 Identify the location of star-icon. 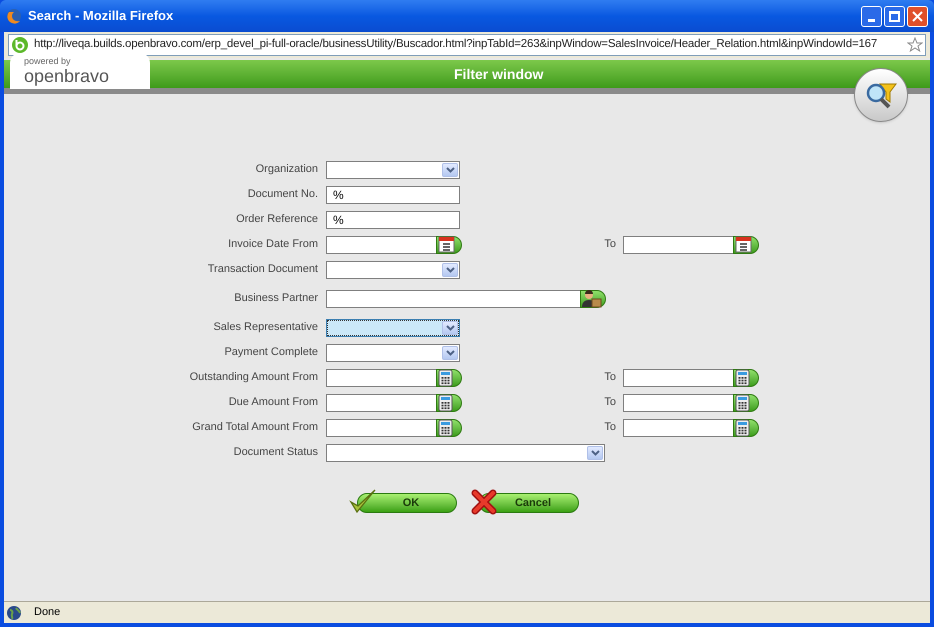
(915, 45).